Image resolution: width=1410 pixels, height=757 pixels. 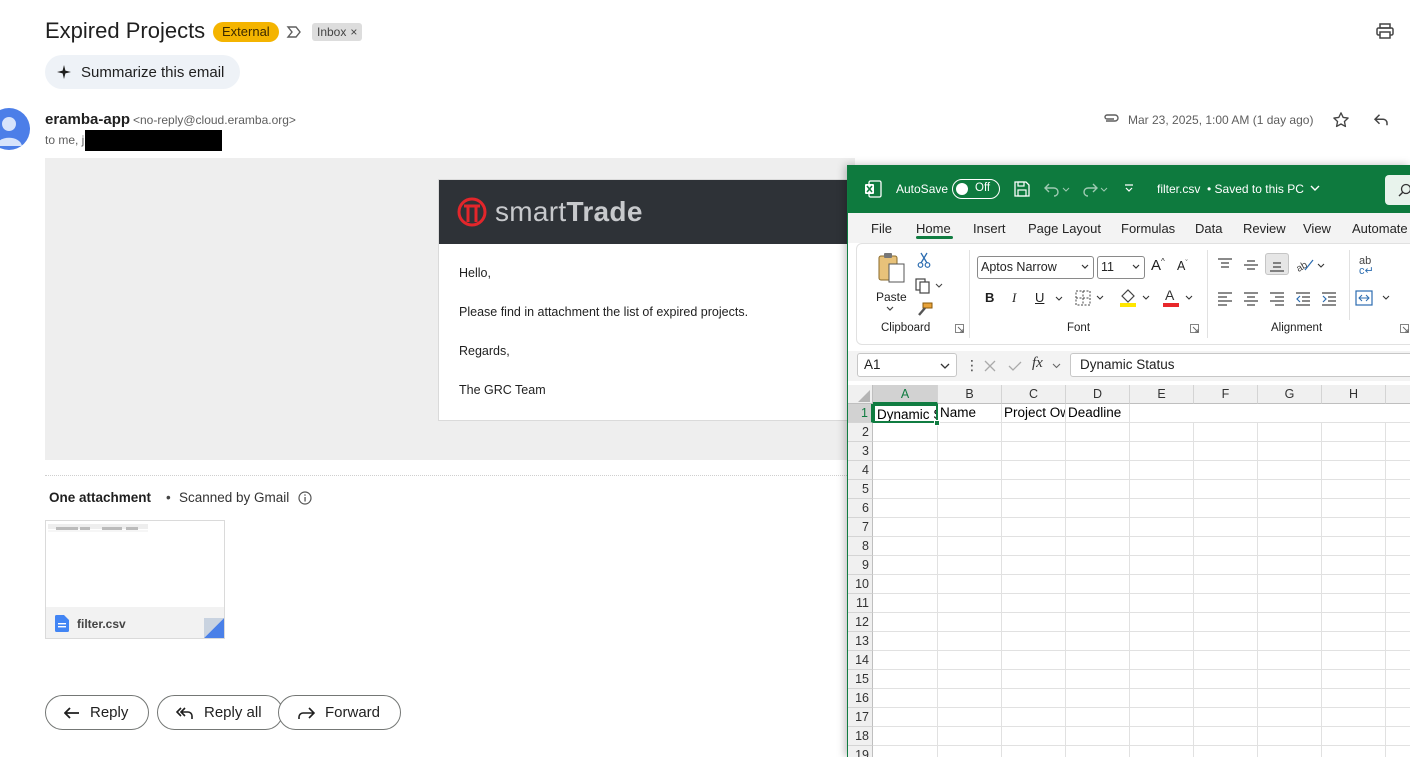 I want to click on column-header: E, so click(x=1162, y=394).